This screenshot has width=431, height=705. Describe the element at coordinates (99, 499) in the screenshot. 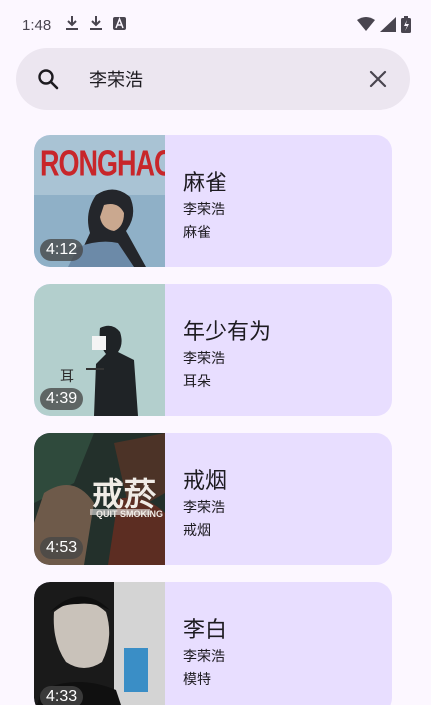

I see `album-thumbnail: 戒菸 QUIT SMOKING 4:53` at that location.